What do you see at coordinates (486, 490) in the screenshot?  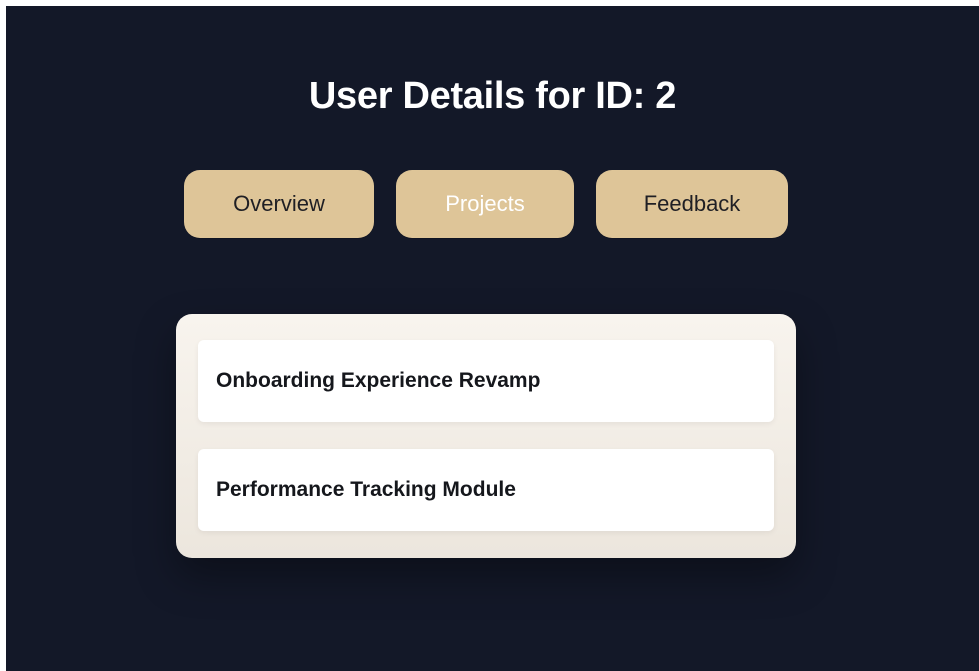 I see `project-item-performance-tracking-module: Performance Tracking Module` at bounding box center [486, 490].